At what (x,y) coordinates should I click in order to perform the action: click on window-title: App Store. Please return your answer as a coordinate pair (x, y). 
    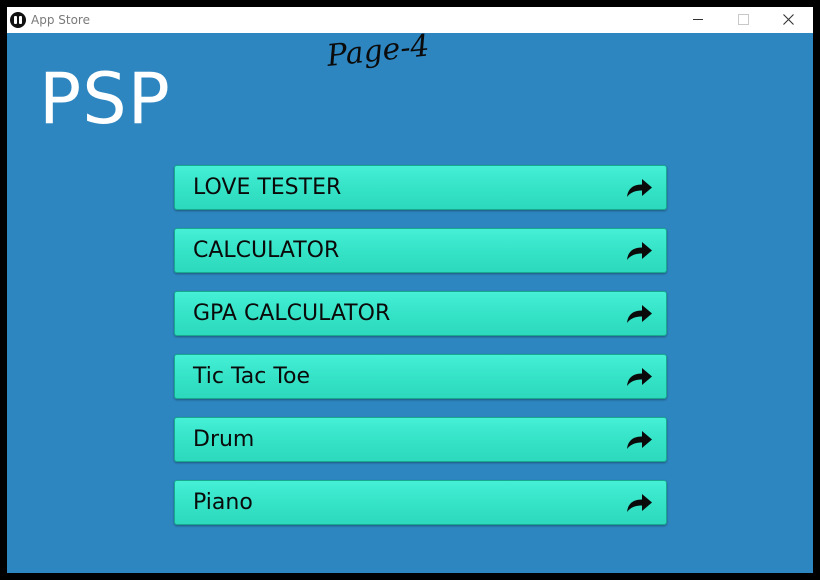
    Looking at the image, I should click on (60, 20).